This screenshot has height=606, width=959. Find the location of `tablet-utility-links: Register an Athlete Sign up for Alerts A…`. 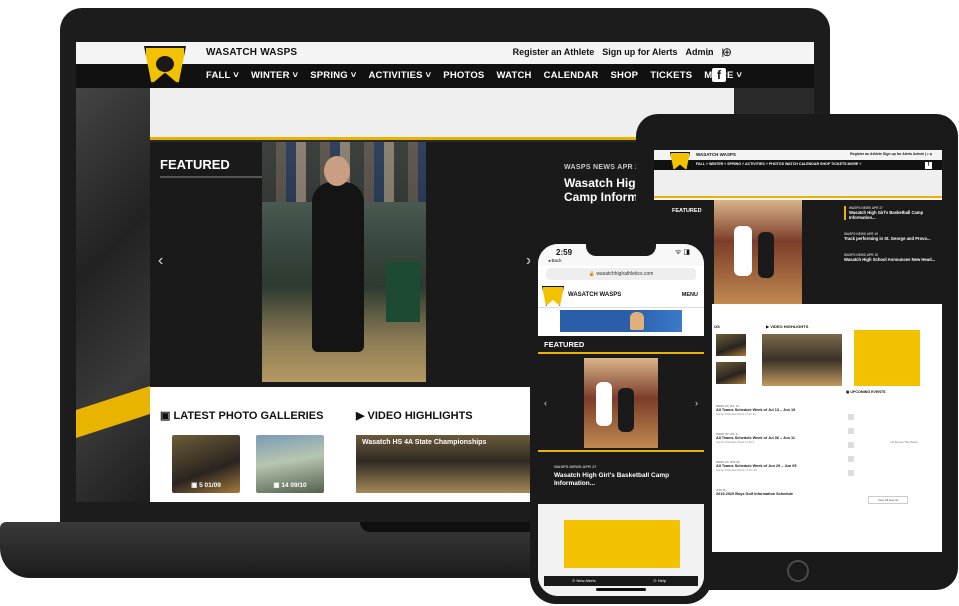

tablet-utility-links: Register an Athlete Sign up for Alerts A… is located at coordinates (891, 154).